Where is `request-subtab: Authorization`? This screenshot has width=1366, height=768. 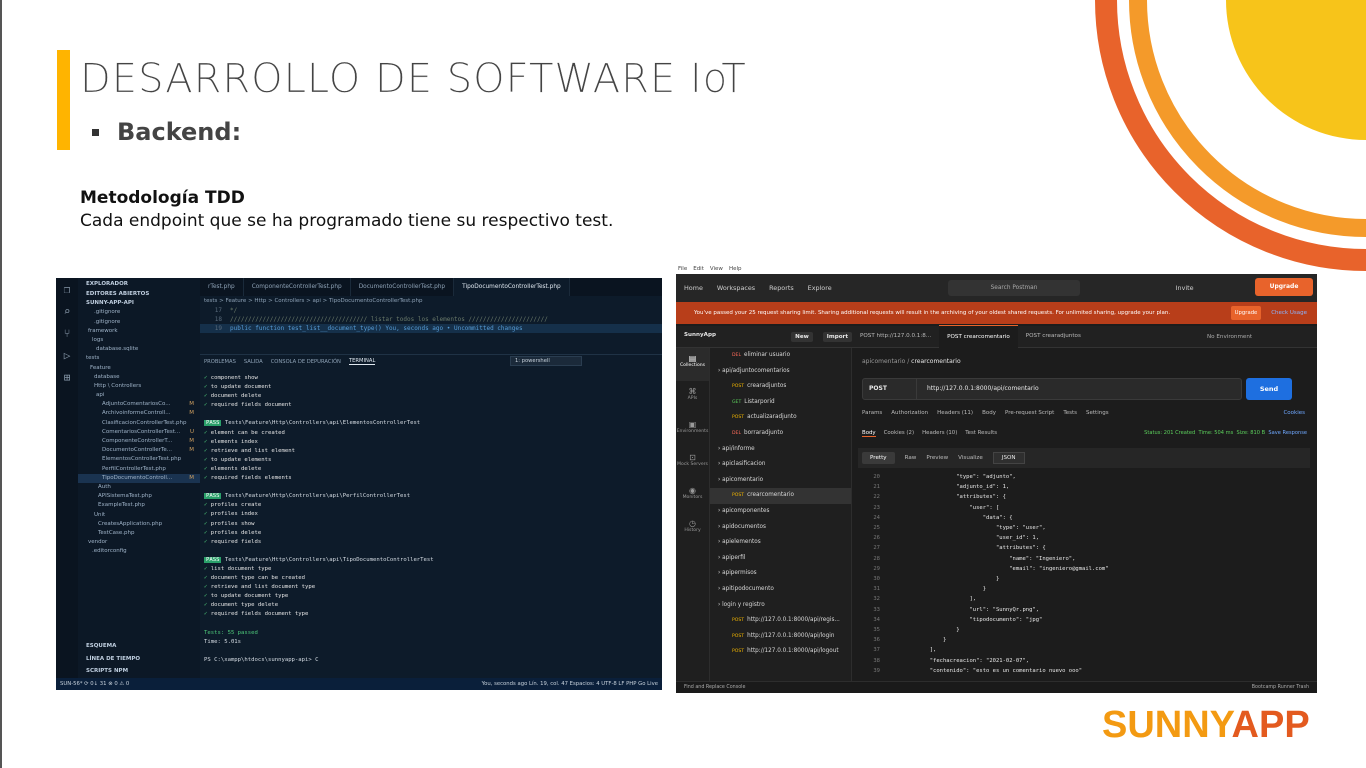 request-subtab: Authorization is located at coordinates (909, 413).